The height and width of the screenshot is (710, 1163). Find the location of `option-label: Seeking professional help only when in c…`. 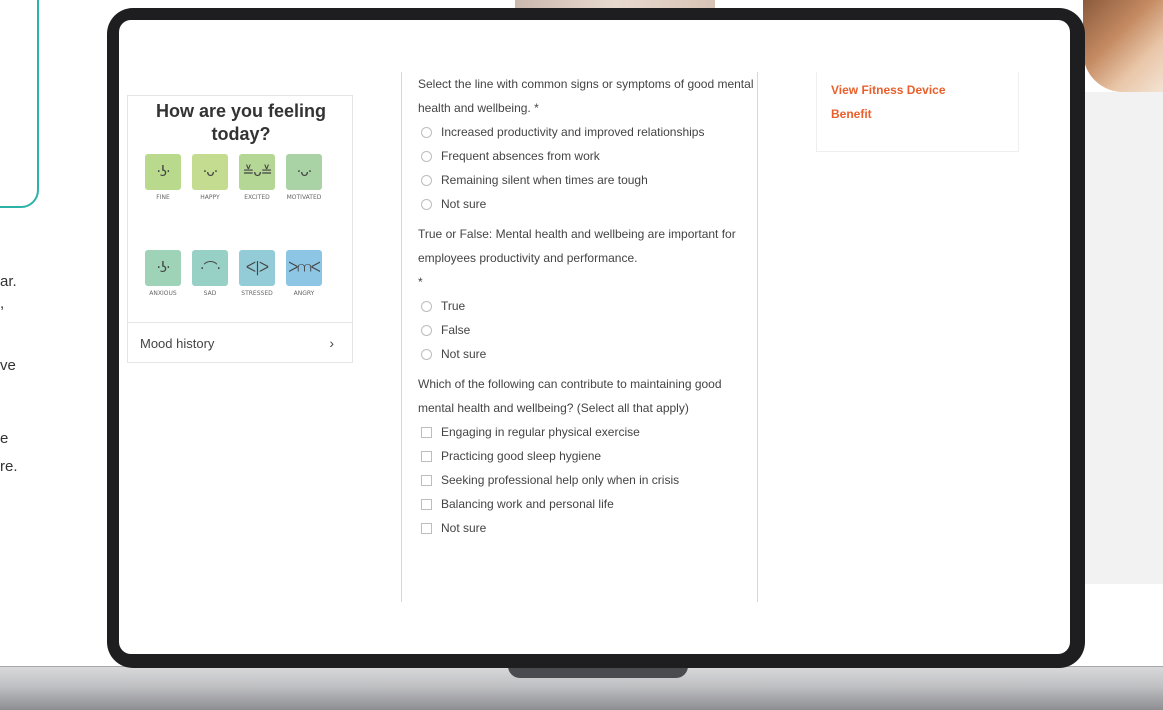

option-label: Seeking professional help only when in c… is located at coordinates (560, 480).